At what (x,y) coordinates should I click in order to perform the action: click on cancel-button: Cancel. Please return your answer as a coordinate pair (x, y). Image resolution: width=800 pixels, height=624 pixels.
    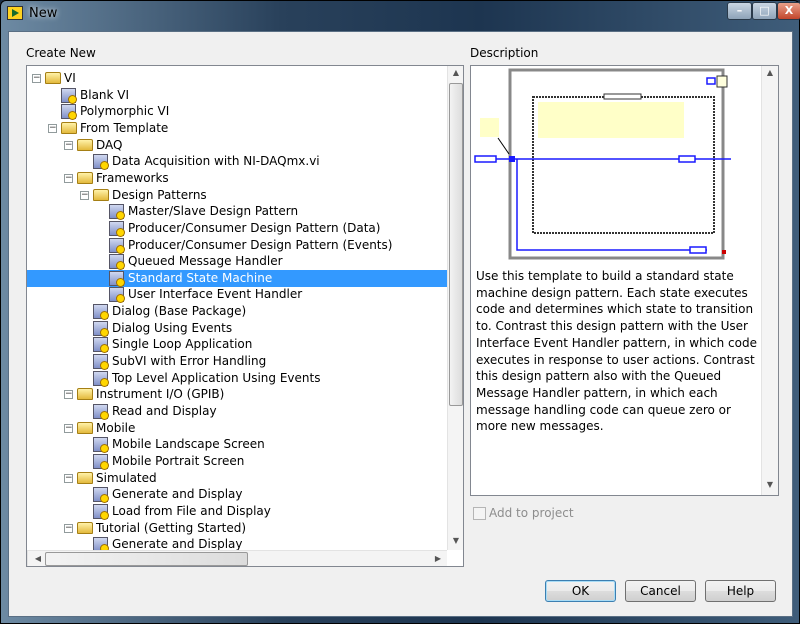
    Looking at the image, I should click on (660, 591).